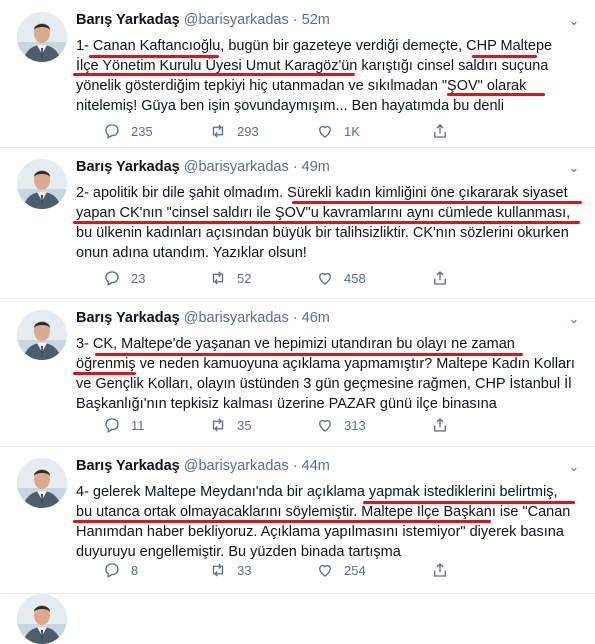 The image size is (595, 644). What do you see at coordinates (124, 425) in the screenshot?
I see `reply-button: 11` at bounding box center [124, 425].